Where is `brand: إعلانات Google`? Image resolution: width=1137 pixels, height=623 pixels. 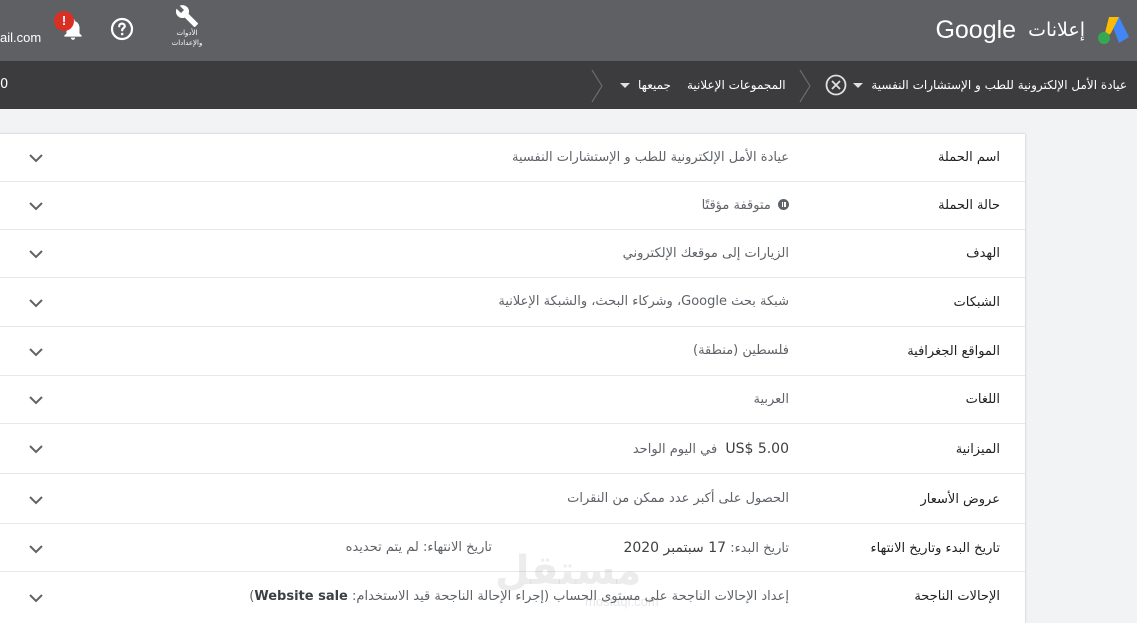
brand: إعلانات Google is located at coordinates (1033, 30).